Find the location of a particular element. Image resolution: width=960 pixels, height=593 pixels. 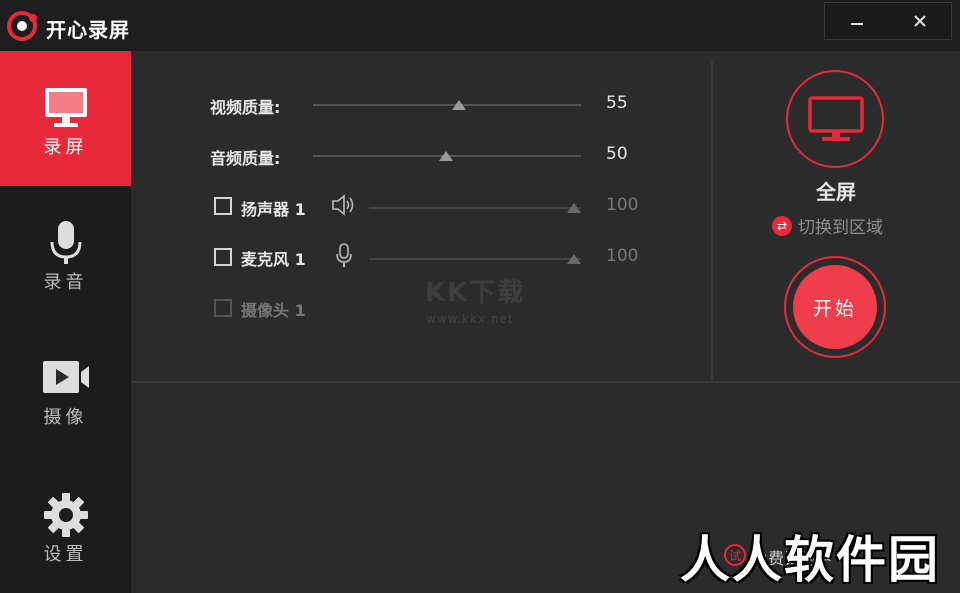

video-quality-value: 55 is located at coordinates (617, 103).